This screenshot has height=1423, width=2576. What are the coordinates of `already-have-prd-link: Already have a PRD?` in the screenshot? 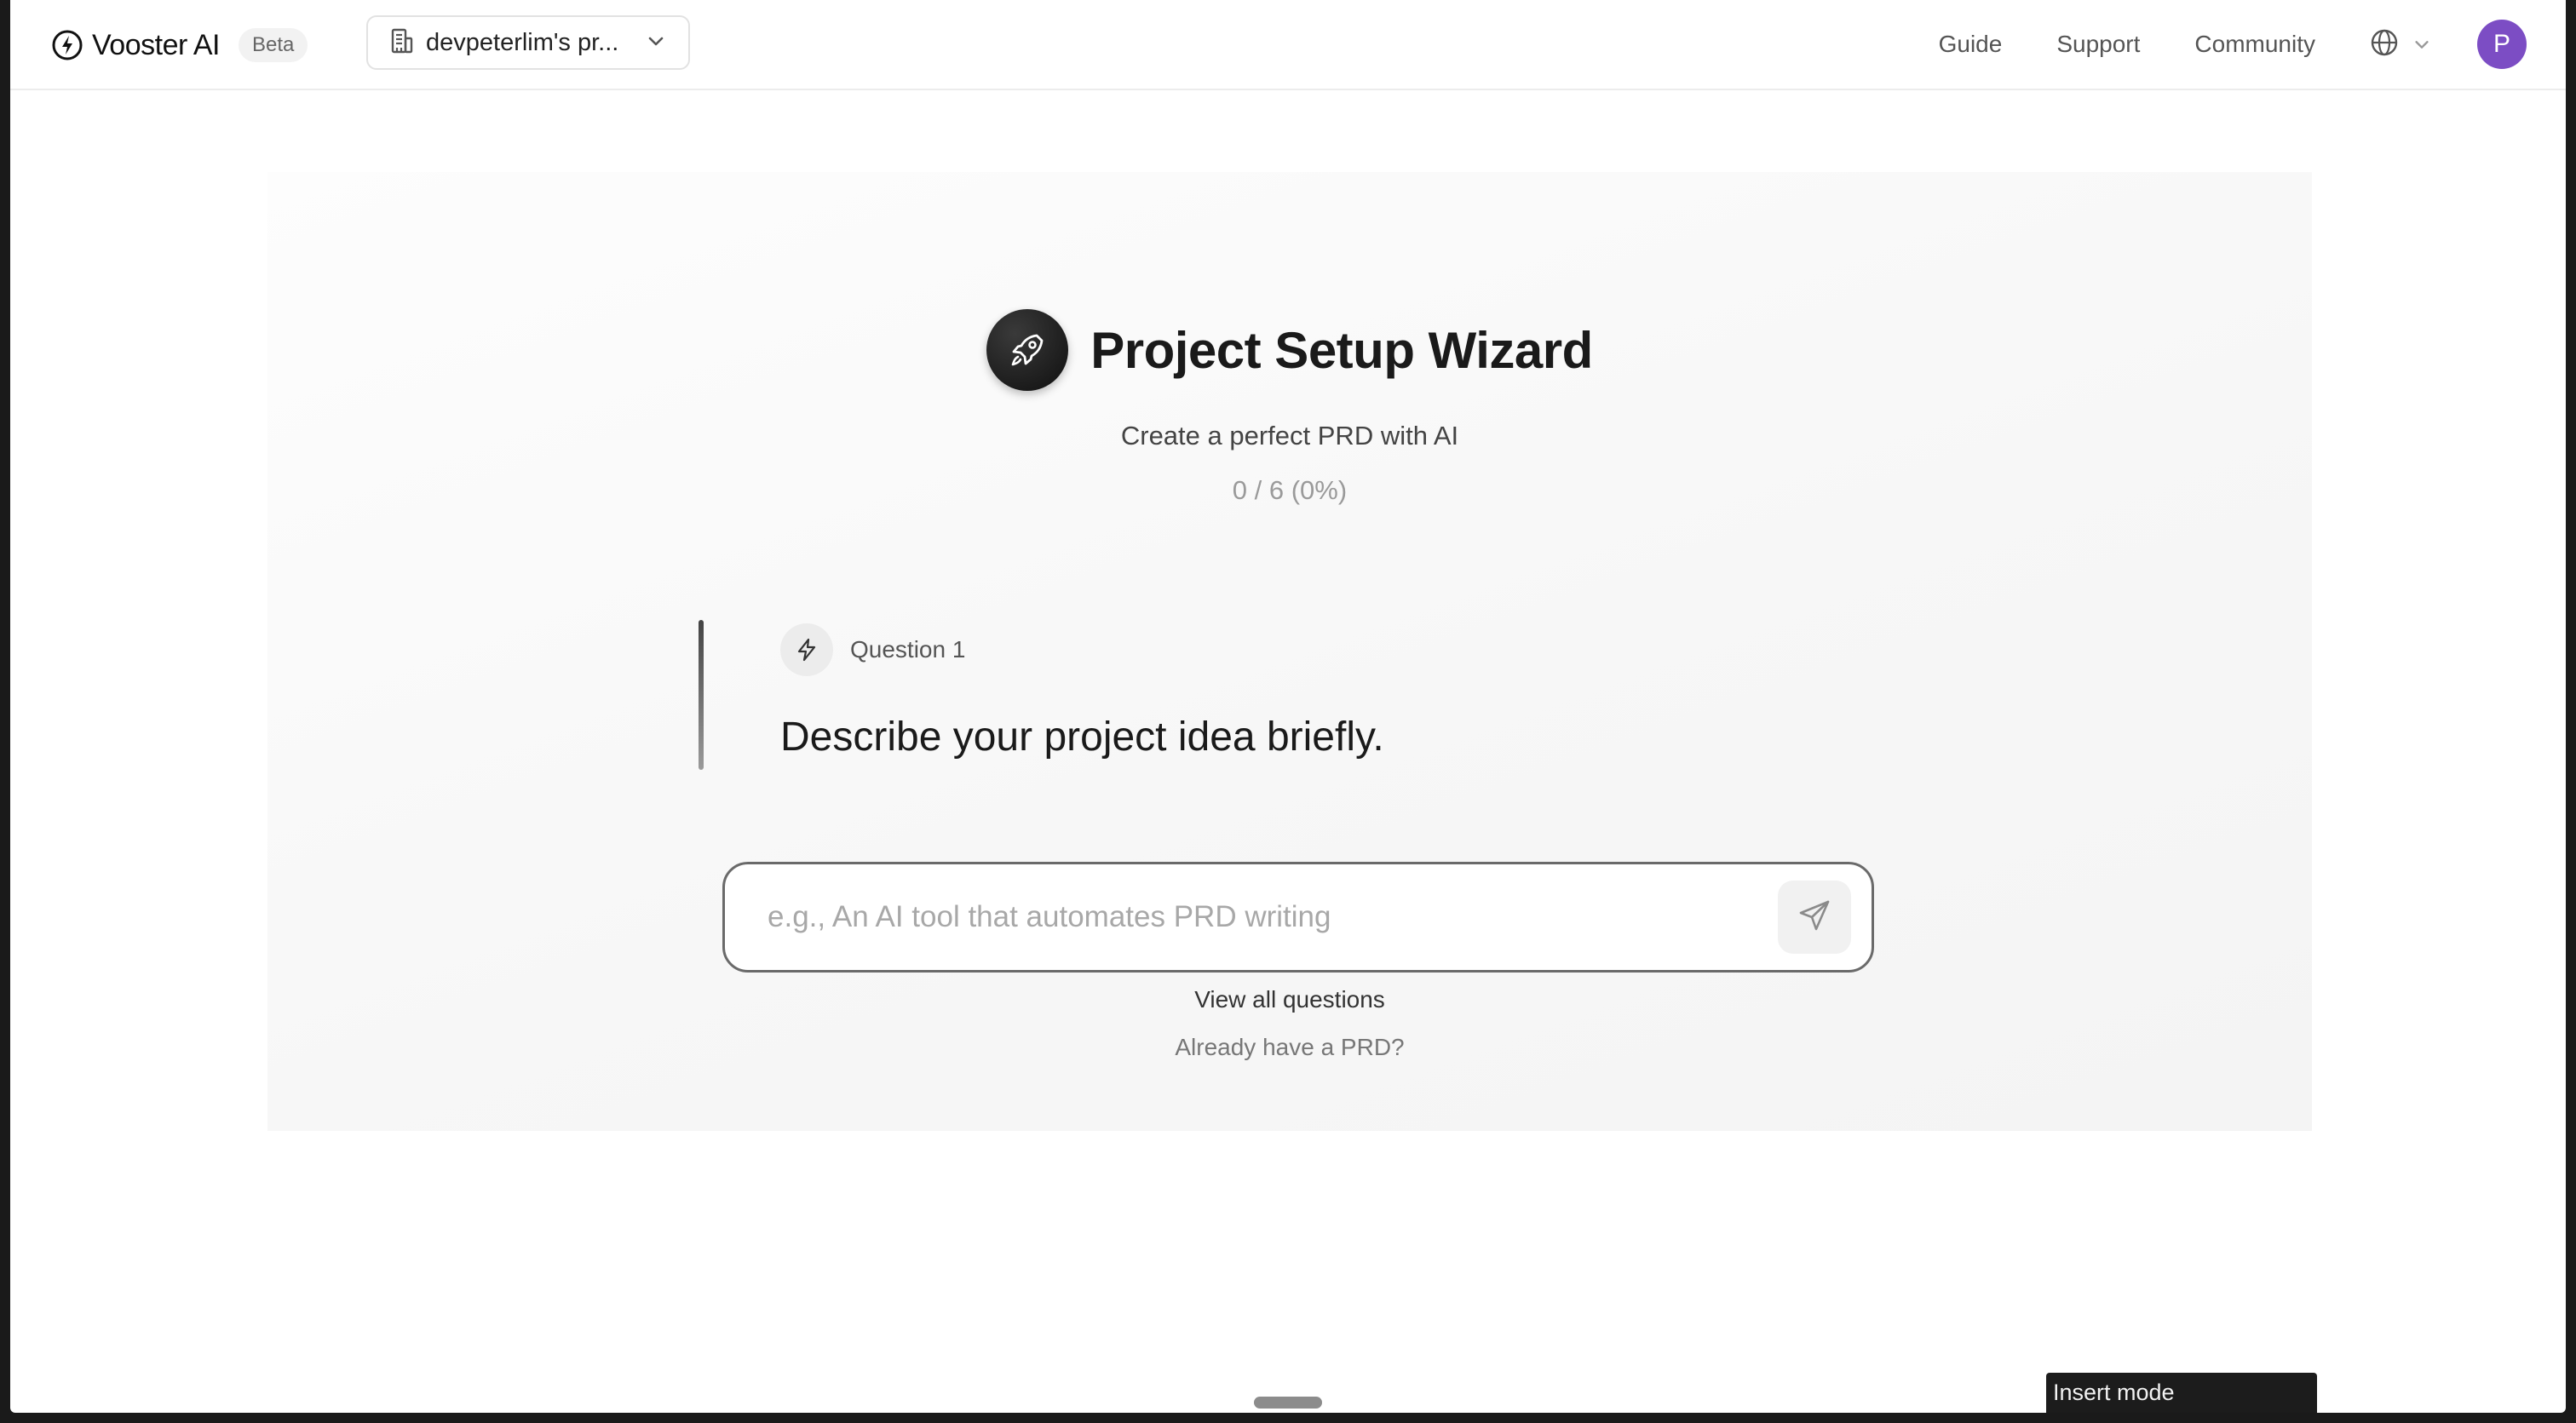 It's located at (1289, 1047).